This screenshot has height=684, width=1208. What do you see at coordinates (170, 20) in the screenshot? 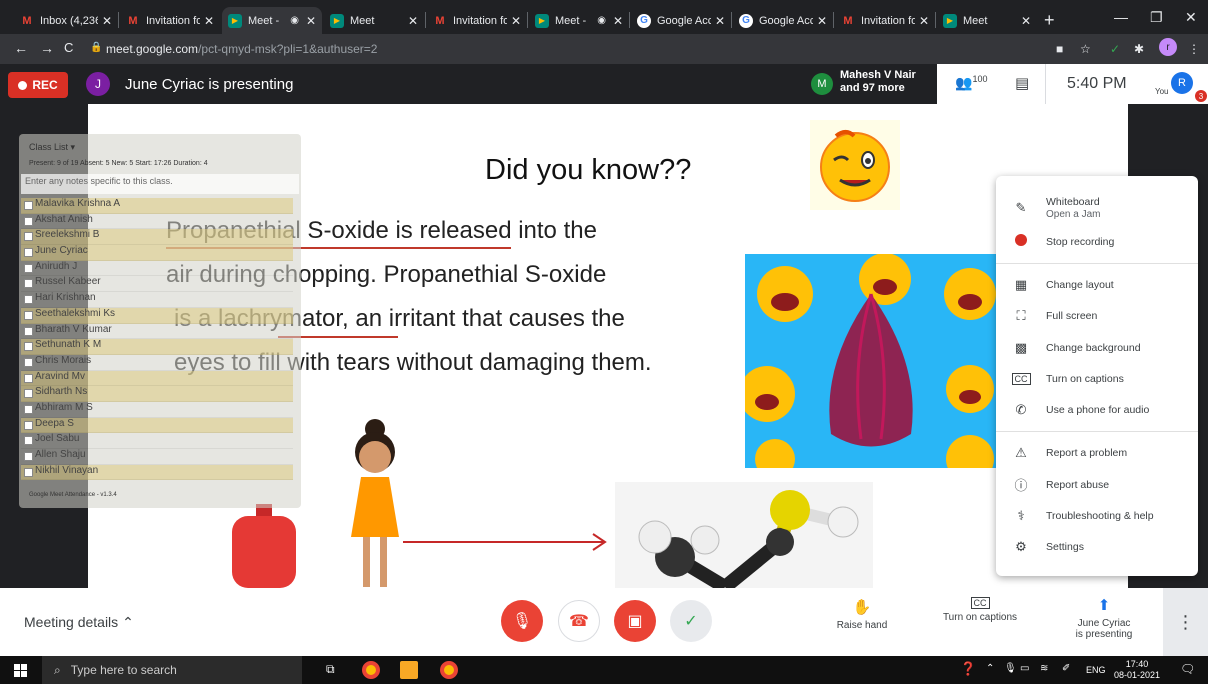
I see `tab-invitation-1: M Invitation fo ✕` at bounding box center [170, 20].